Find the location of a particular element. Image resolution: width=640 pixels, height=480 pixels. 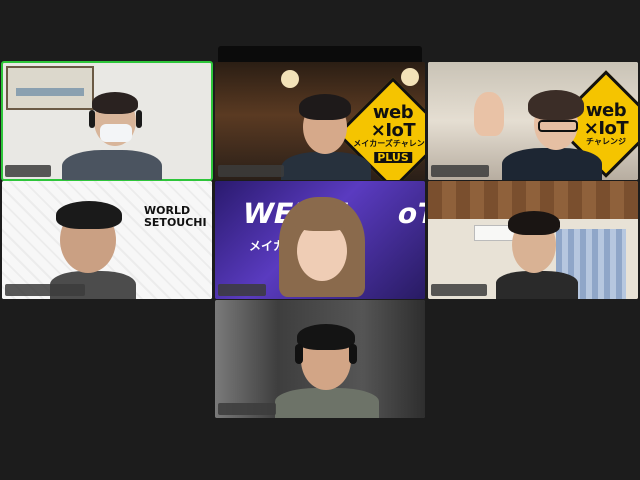

sign-text-plus: PLUS is located at coordinates (393, 157).